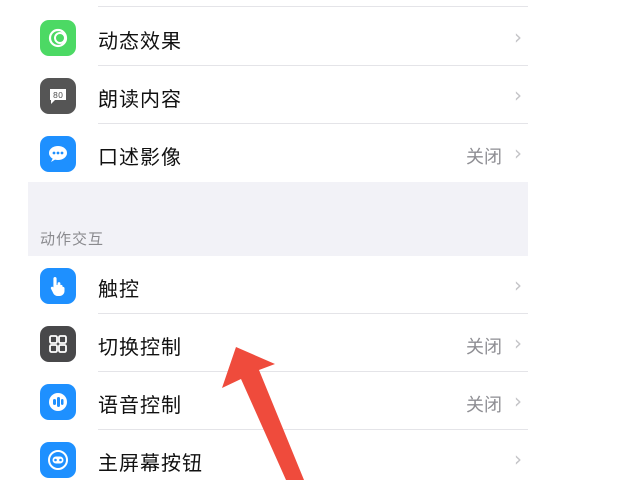  What do you see at coordinates (263, 413) in the screenshot?
I see `red-arrow-icon` at bounding box center [263, 413].